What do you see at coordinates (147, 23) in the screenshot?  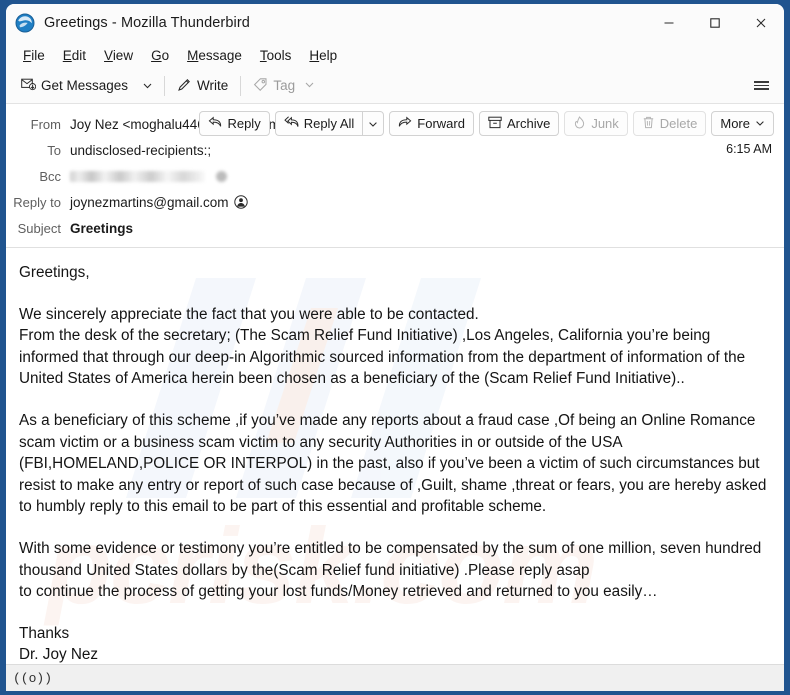 I see `window-title: Greetings - Mozilla Thunderbird` at bounding box center [147, 23].